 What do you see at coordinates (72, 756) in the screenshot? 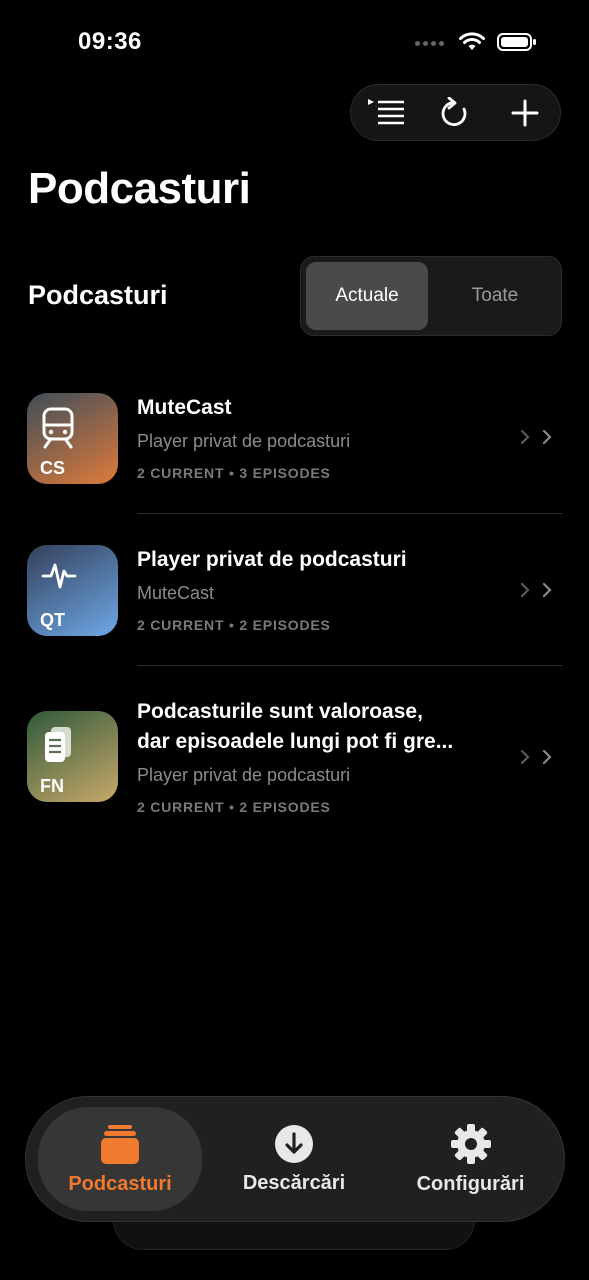
I see `podcast-artwork: FN` at bounding box center [72, 756].